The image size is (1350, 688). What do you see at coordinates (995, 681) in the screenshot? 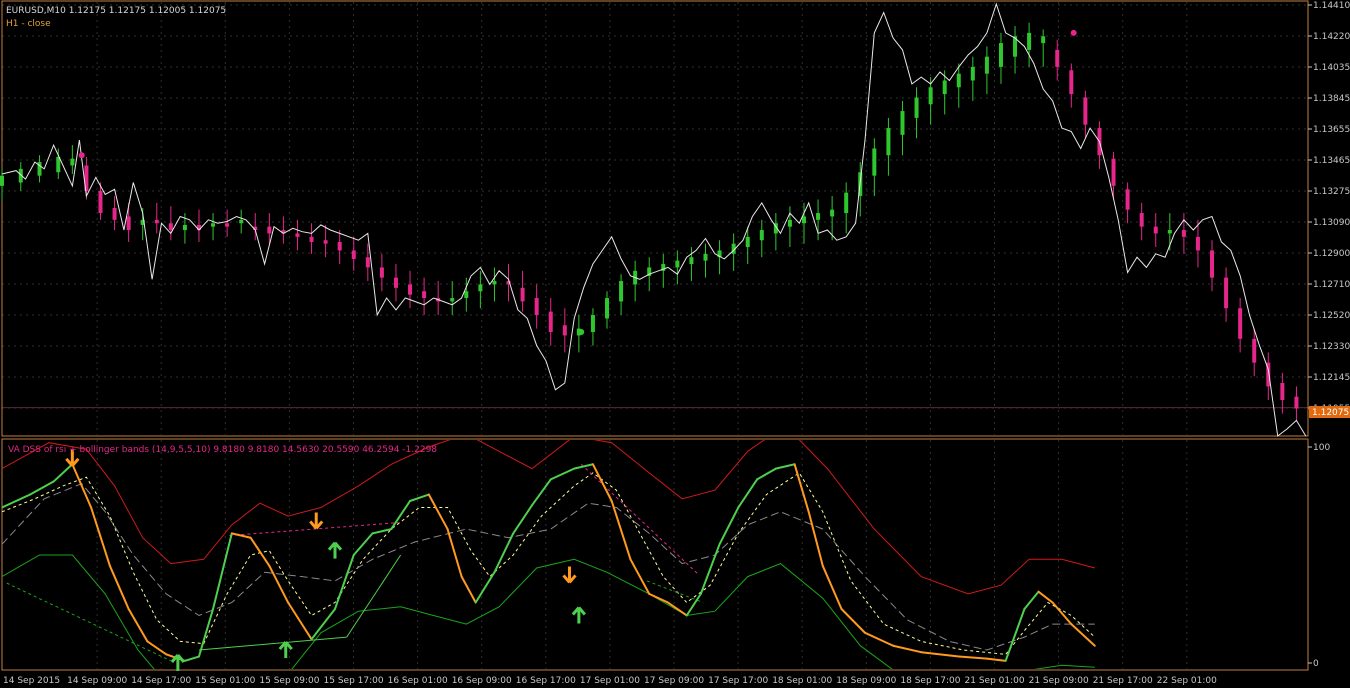
I see `time-axis-label: 21 Sep 01:00` at bounding box center [995, 681].